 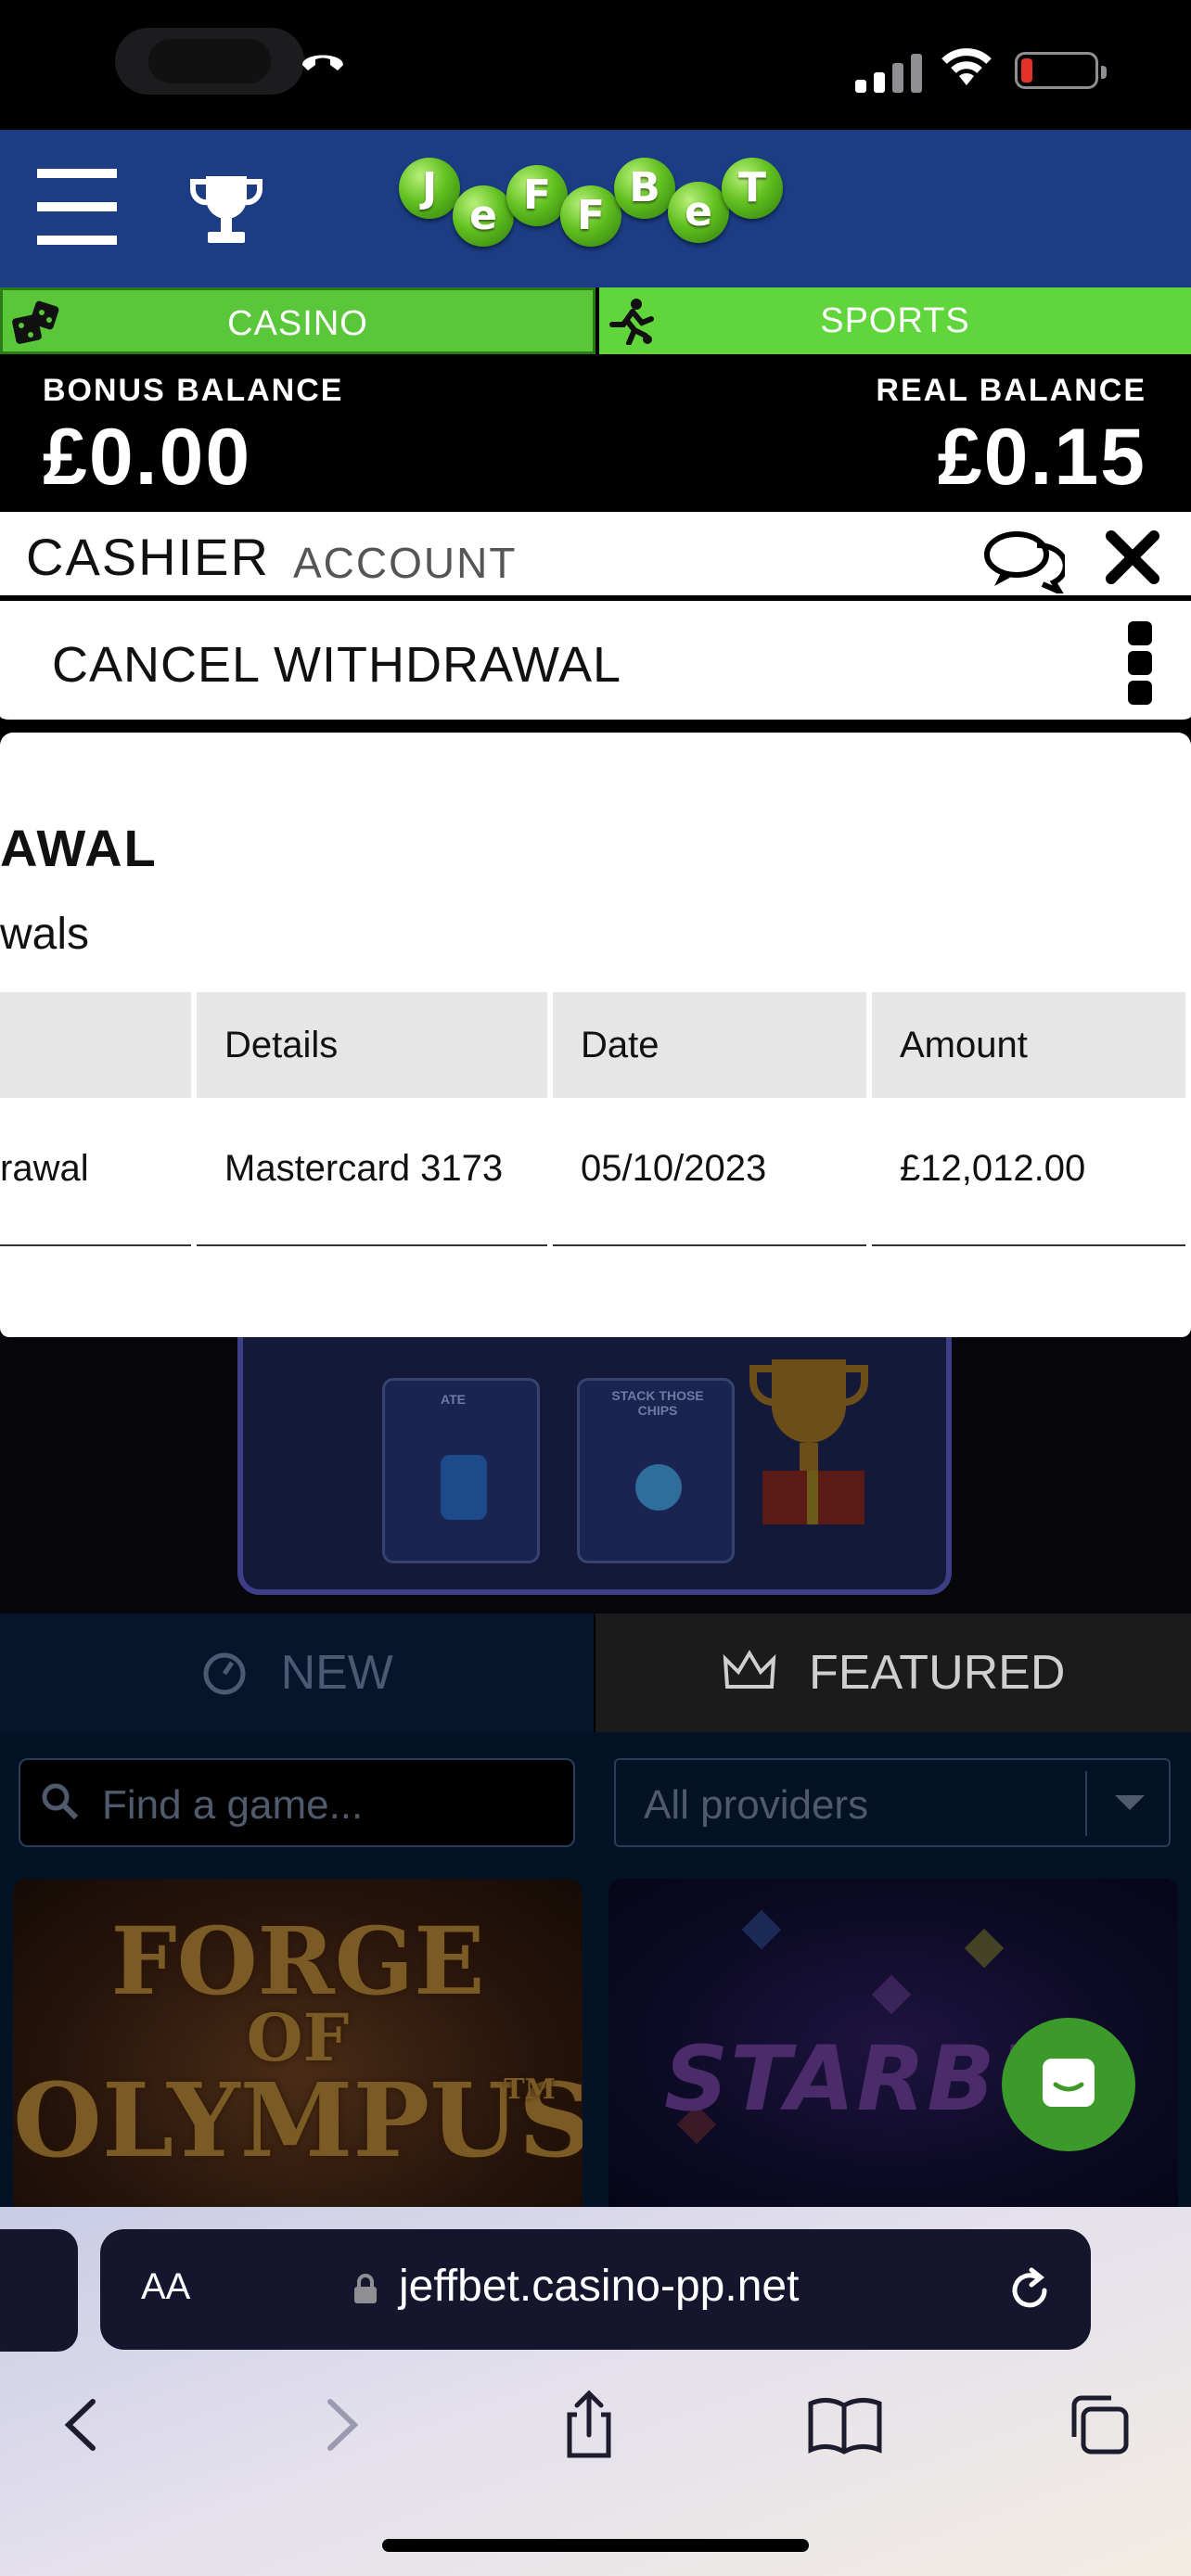 What do you see at coordinates (82, 2425) in the screenshot?
I see `back-icon` at bounding box center [82, 2425].